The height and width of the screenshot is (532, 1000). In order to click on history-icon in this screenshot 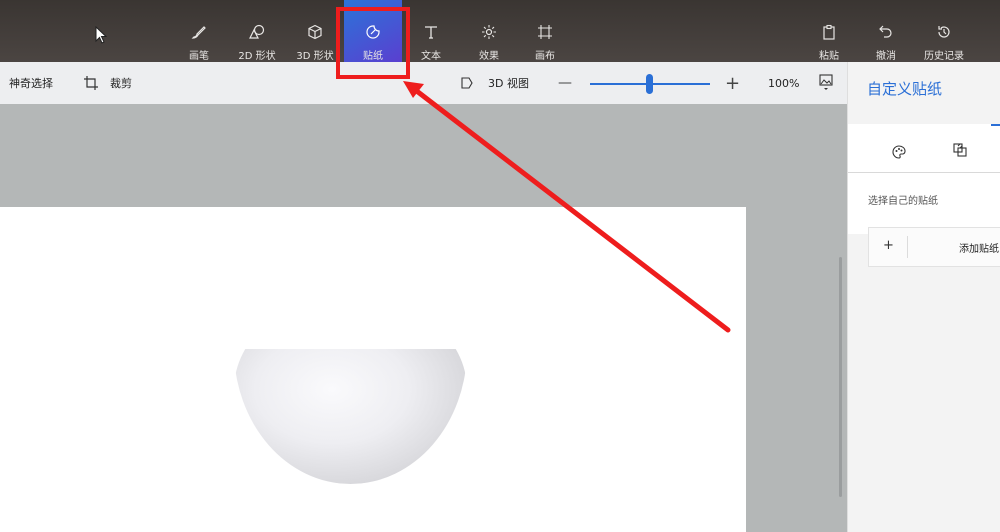, I will do `click(944, 32)`.